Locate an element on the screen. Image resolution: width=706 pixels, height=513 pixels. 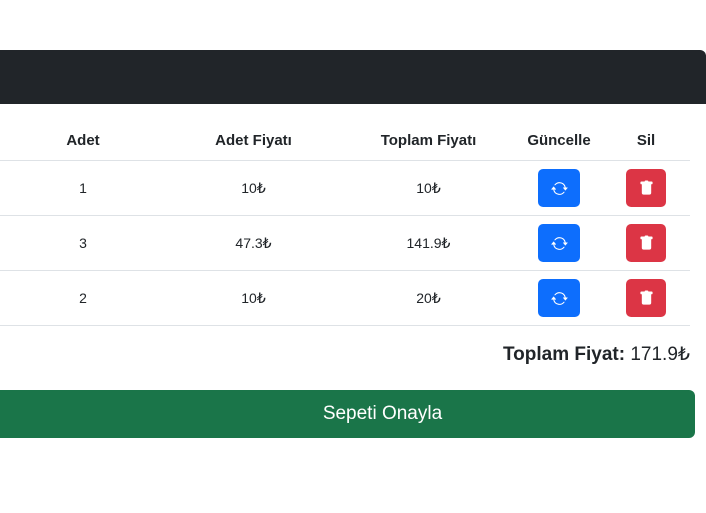
column-header-qty: Adet is located at coordinates (83, 140).